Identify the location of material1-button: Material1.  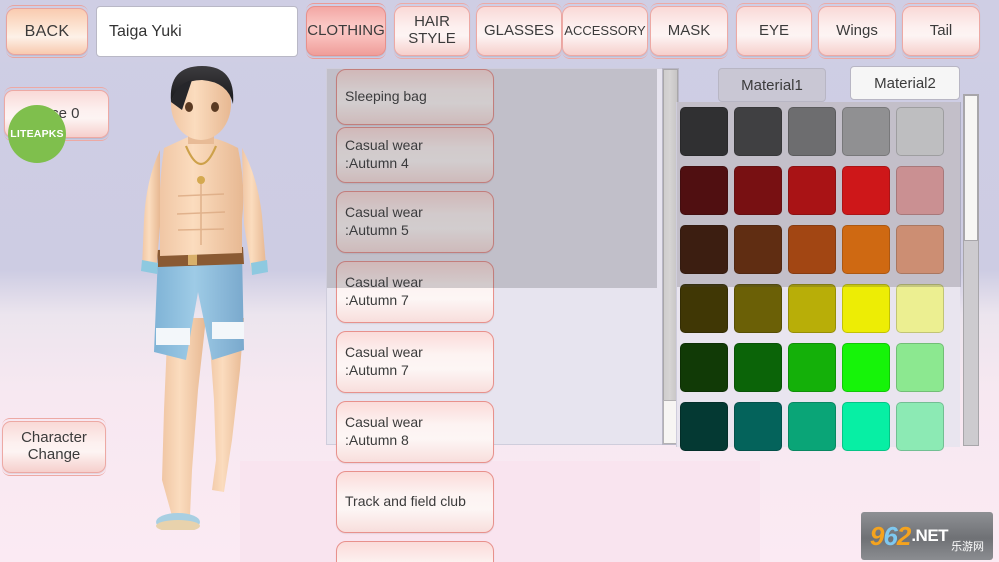
(772, 85).